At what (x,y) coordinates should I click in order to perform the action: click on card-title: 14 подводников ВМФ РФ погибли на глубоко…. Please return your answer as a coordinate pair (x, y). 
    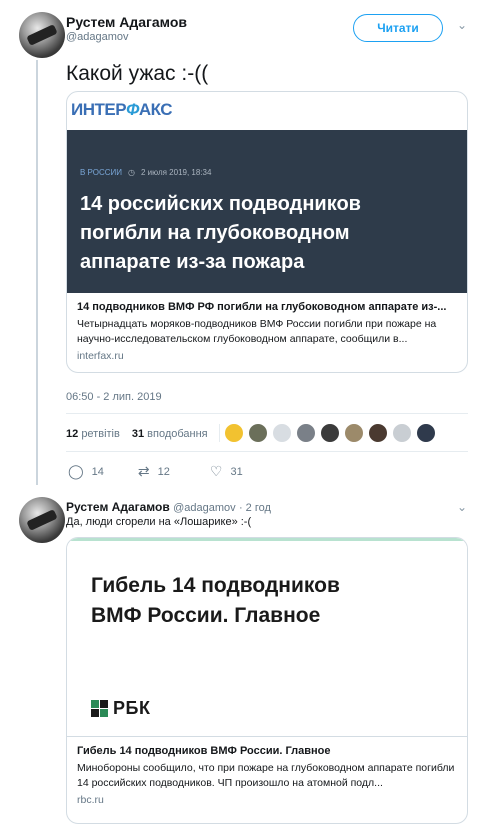
    Looking at the image, I should click on (262, 307).